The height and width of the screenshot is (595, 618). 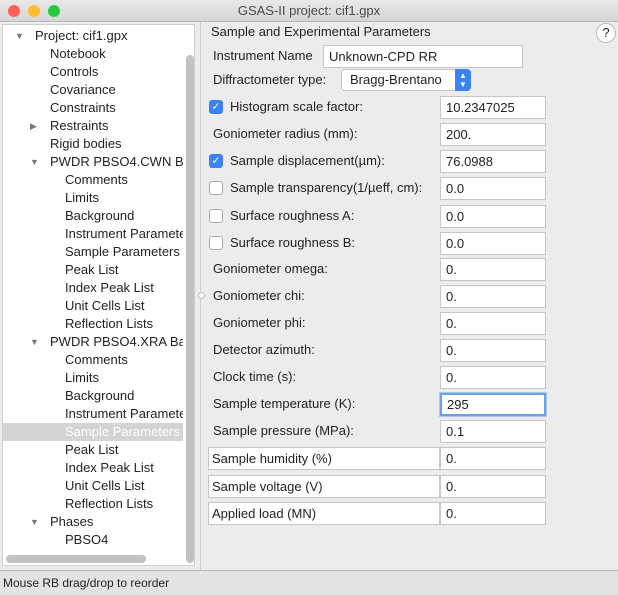 What do you see at coordinates (76, 559) in the screenshot?
I see `tree-horizontal-scrollbar` at bounding box center [76, 559].